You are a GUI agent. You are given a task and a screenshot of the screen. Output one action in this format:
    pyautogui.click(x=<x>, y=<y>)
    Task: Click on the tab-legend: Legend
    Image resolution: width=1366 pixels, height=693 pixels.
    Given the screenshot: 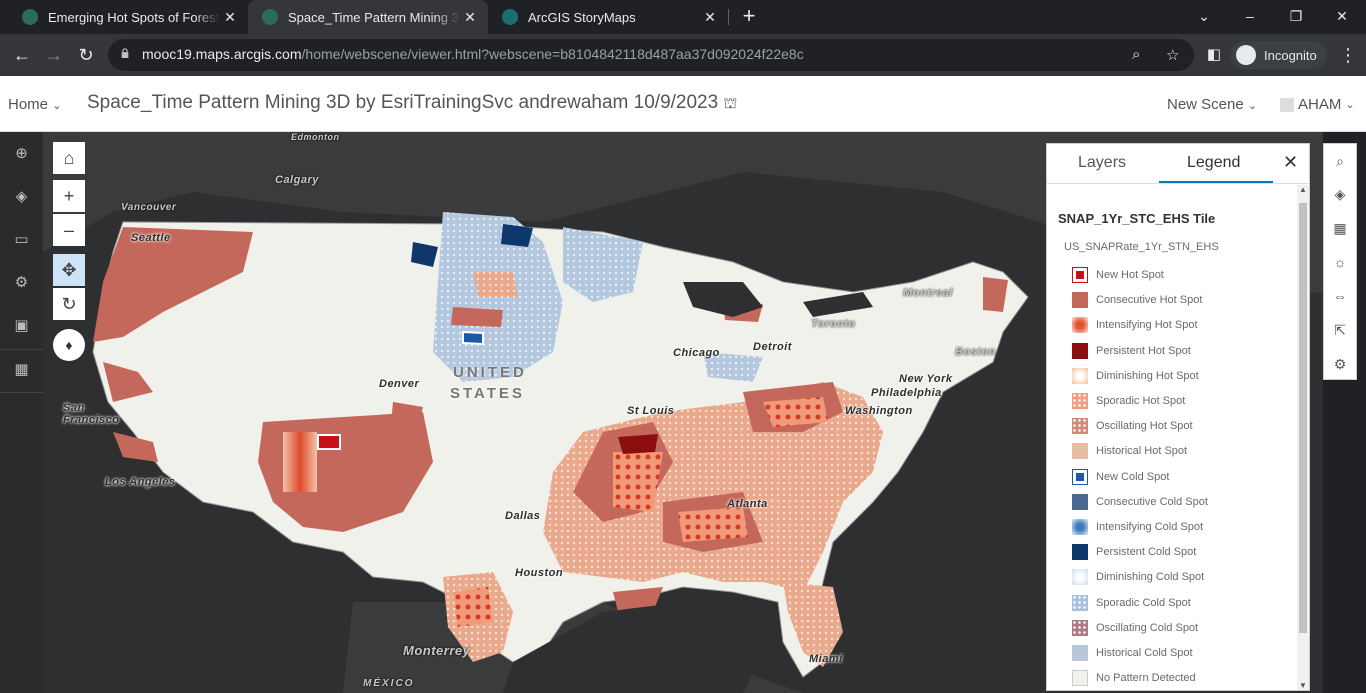 What is the action you would take?
    pyautogui.click(x=1213, y=163)
    